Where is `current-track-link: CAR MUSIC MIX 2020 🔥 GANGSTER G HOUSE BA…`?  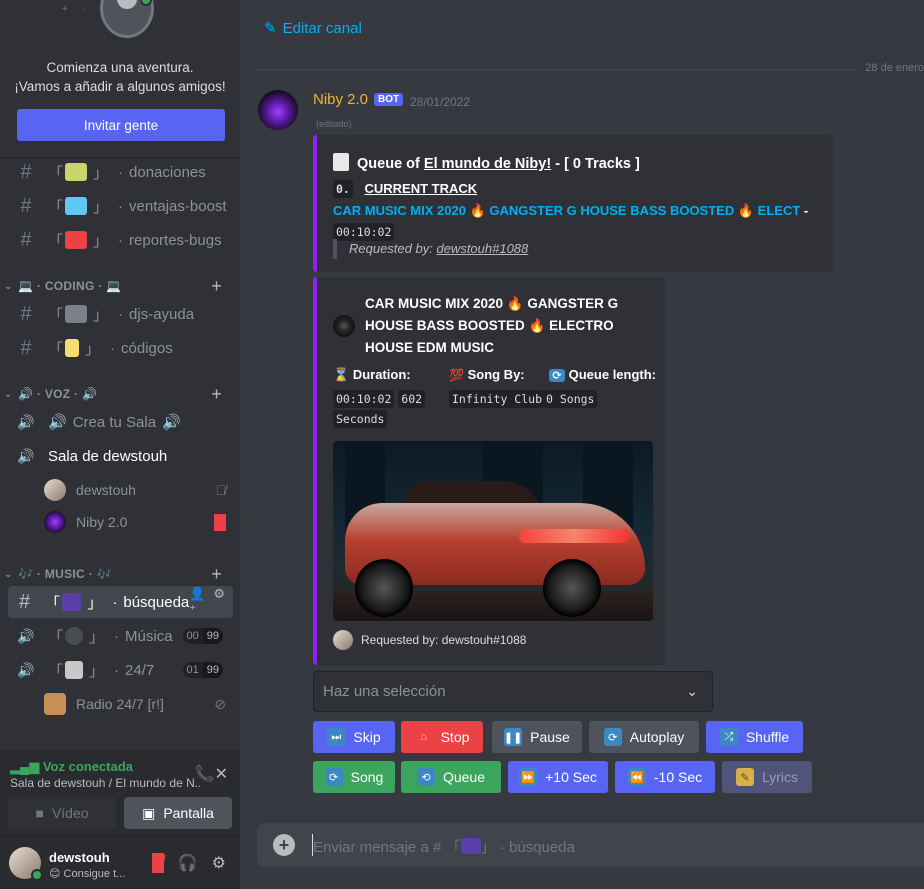 current-track-link: CAR MUSIC MIX 2020 🔥 GANGSTER G HOUSE BA… is located at coordinates (570, 211).